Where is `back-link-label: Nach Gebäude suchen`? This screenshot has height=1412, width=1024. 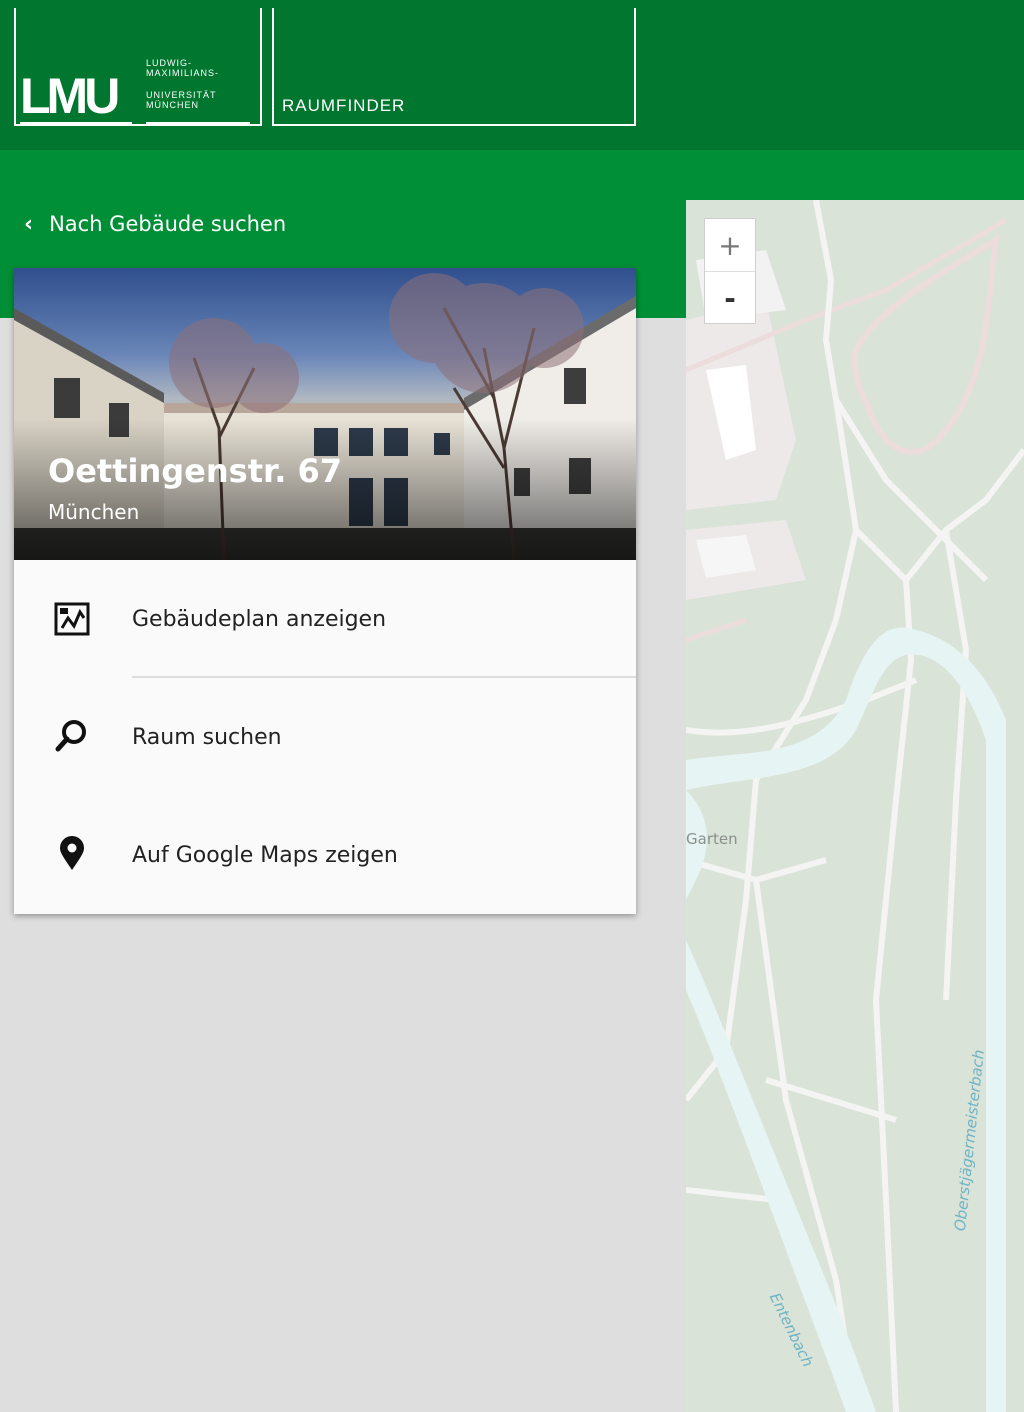
back-link-label: Nach Gebäude suchen is located at coordinates (168, 224).